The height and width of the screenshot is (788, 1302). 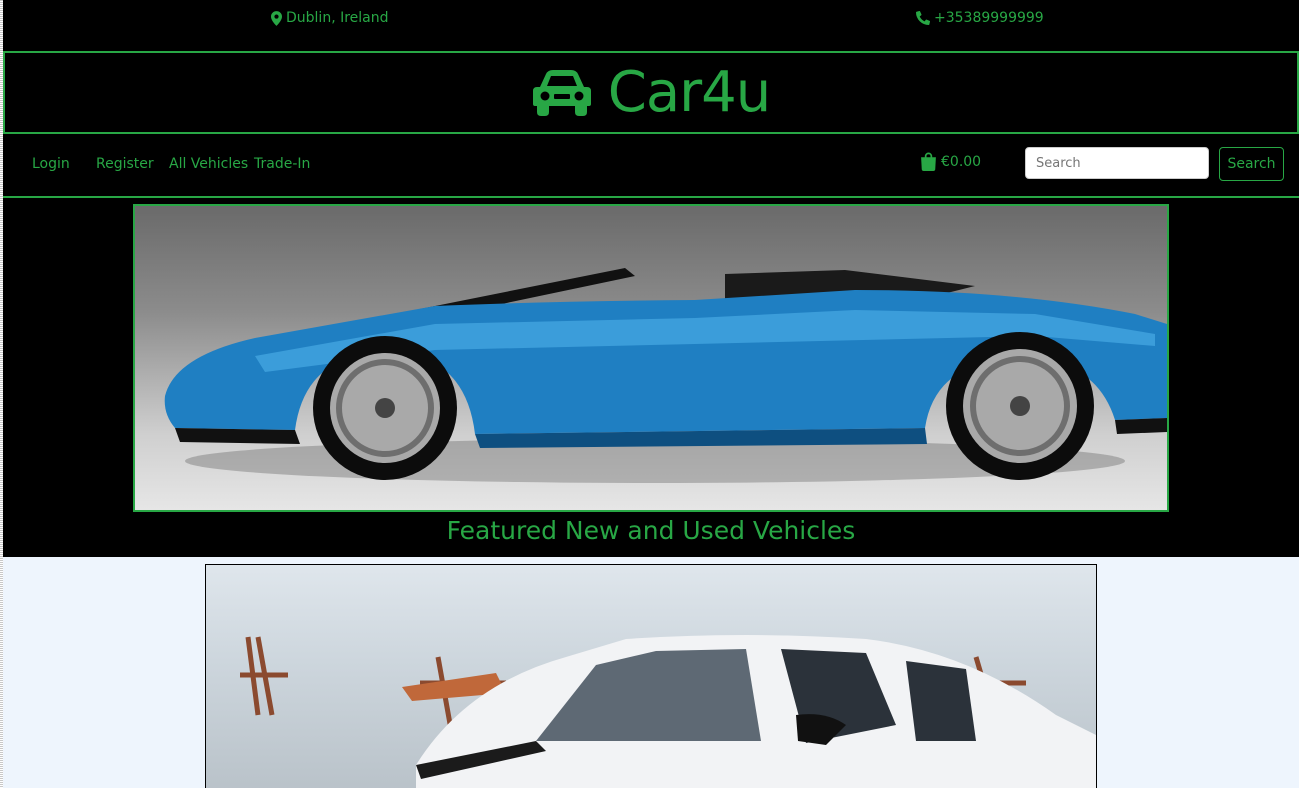 I want to click on featured-heading: Featured New and Used Vehicles, so click(x=651, y=530).